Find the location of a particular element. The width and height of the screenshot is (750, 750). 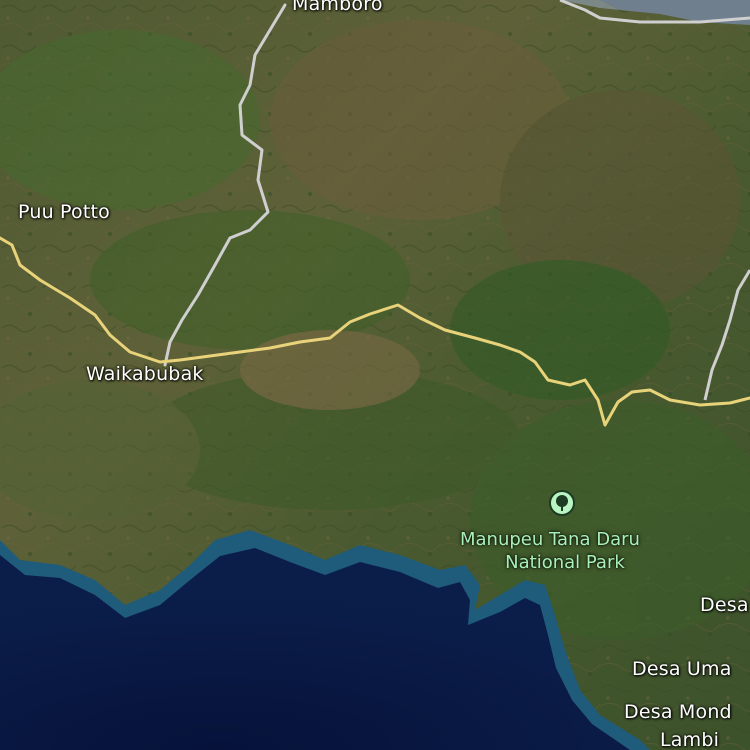

park-name-line-1: Manupeu Tana Daru is located at coordinates (550, 539).